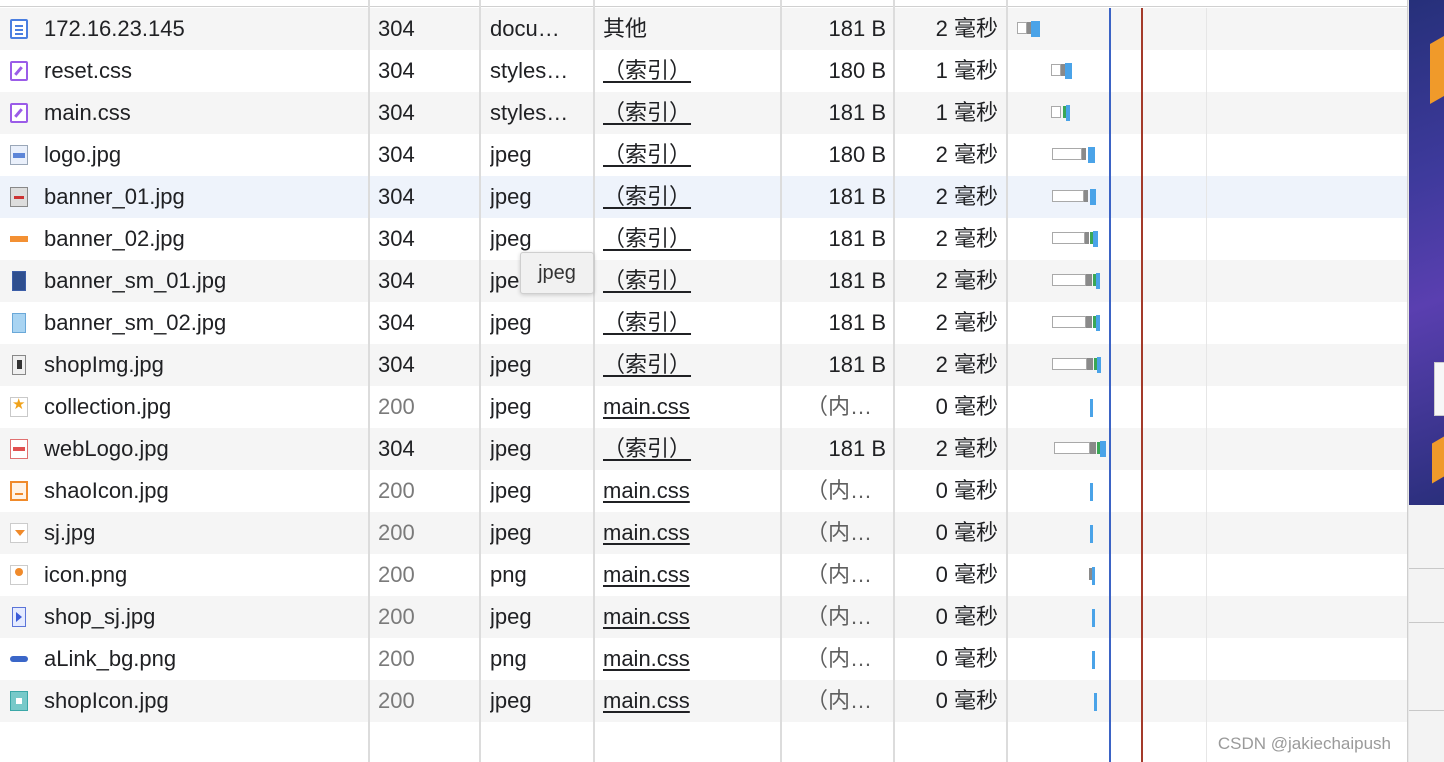  Describe the element at coordinates (1007, 381) in the screenshot. I see `column-divider-time` at that location.